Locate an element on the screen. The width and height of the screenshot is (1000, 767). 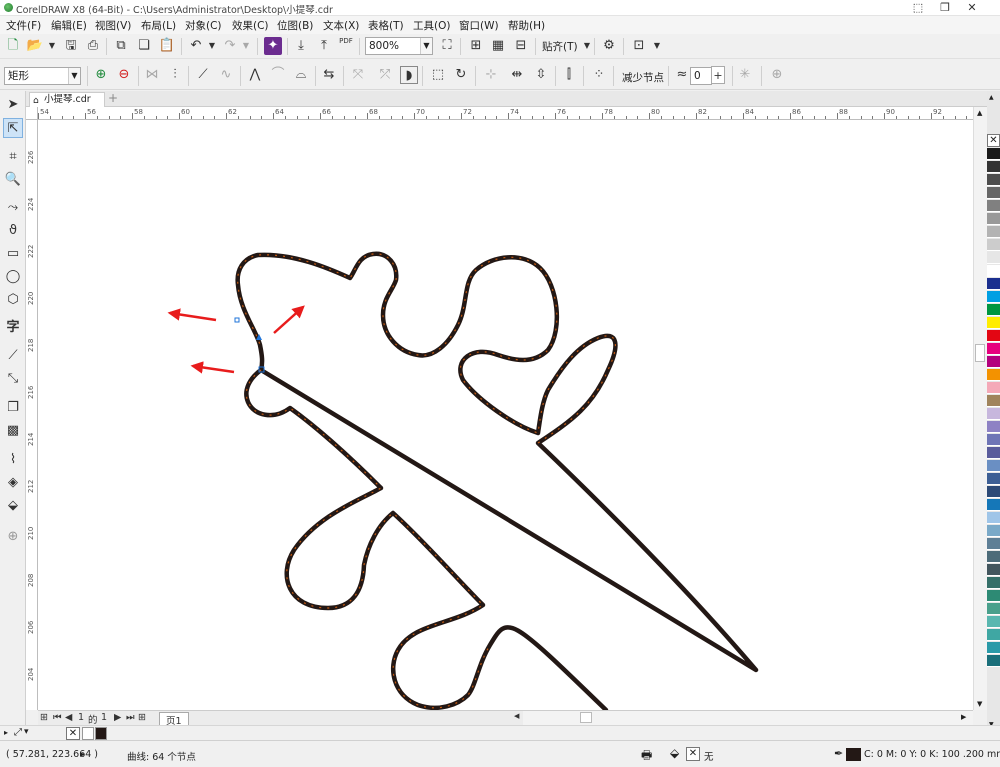
fill-none-icon: ✕ is located at coordinates (693, 754).